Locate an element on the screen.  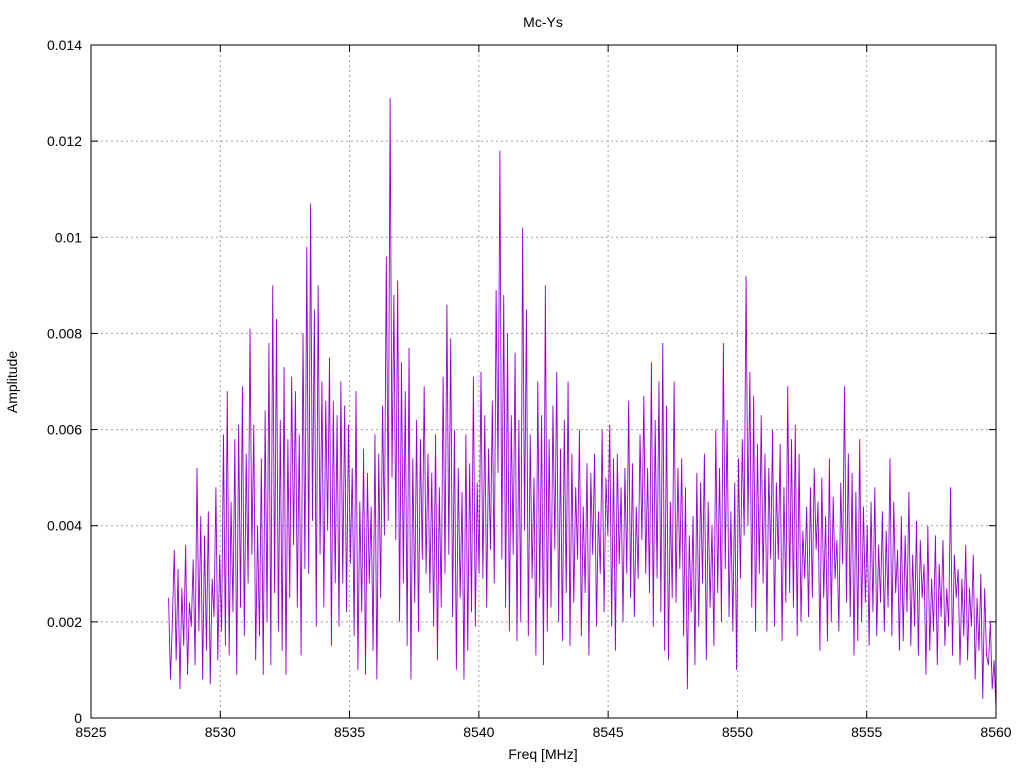
chart-title: Mc-Ys is located at coordinates (543, 22).